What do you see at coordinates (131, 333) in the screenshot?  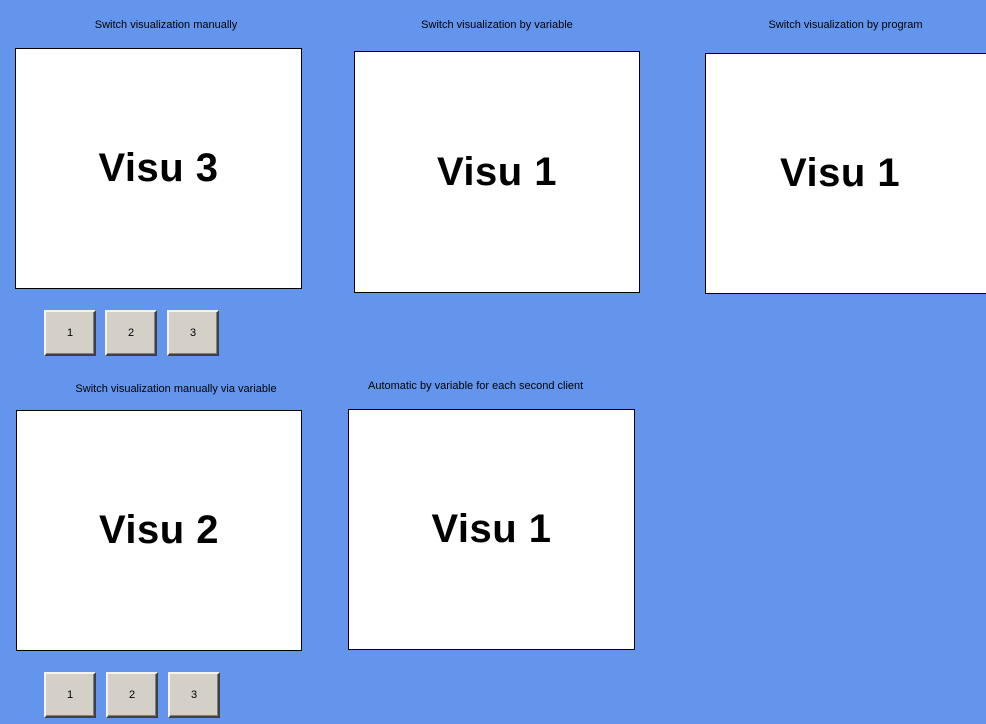 I see `visu-button-2-manual: 2` at bounding box center [131, 333].